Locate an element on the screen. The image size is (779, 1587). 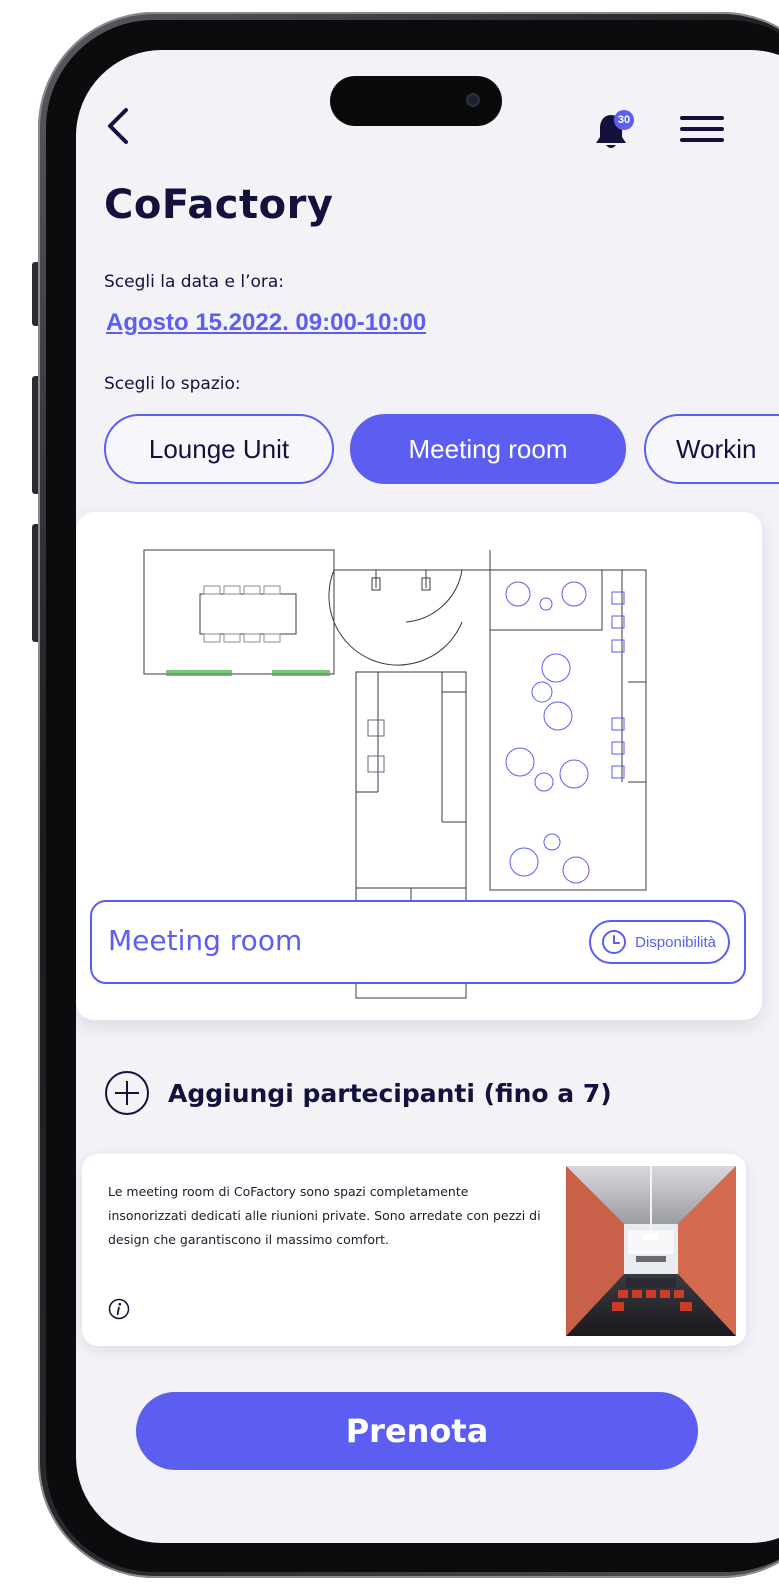
meeting-room-photo is located at coordinates (651, 1251).